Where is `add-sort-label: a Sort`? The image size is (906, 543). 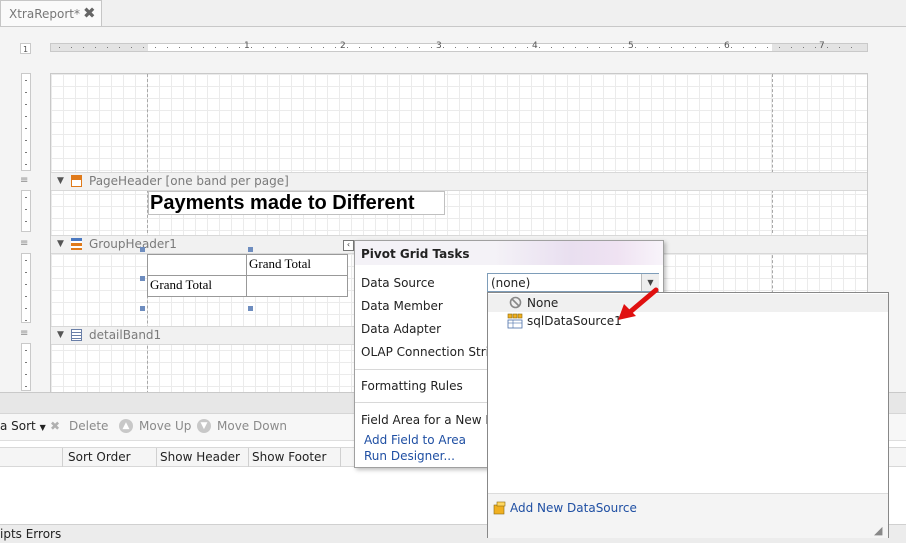
add-sort-label: a Sort is located at coordinates (18, 426).